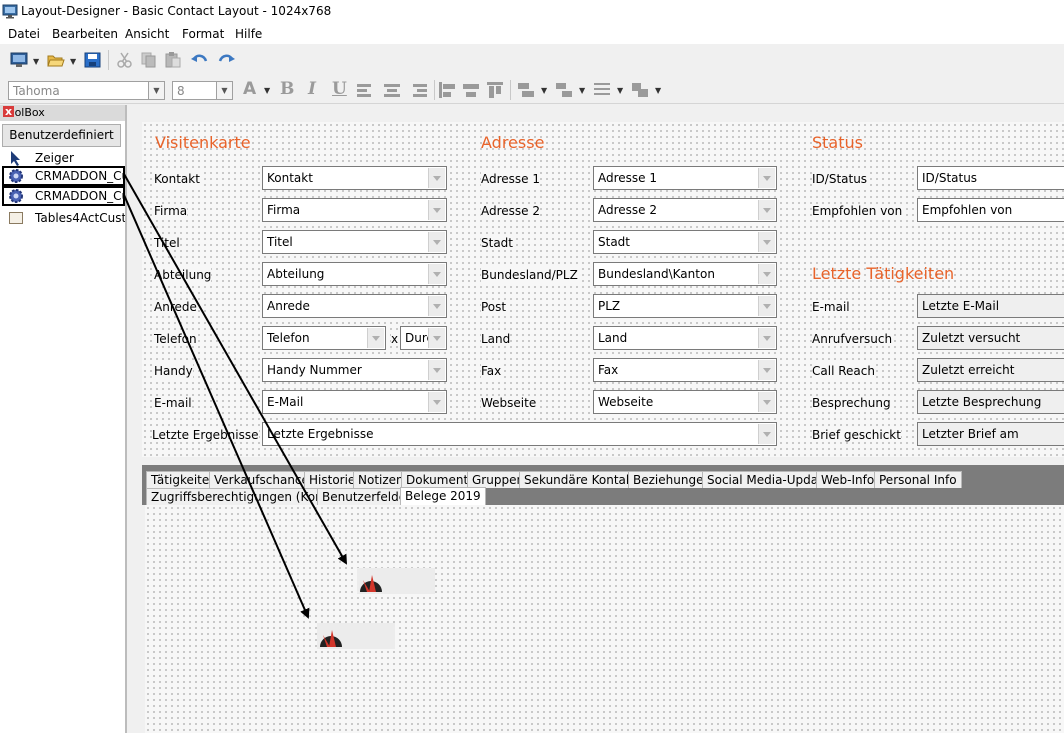 The image size is (1064, 733). I want to click on field-letzte-email: Letzte E-Mail, so click(990, 306).